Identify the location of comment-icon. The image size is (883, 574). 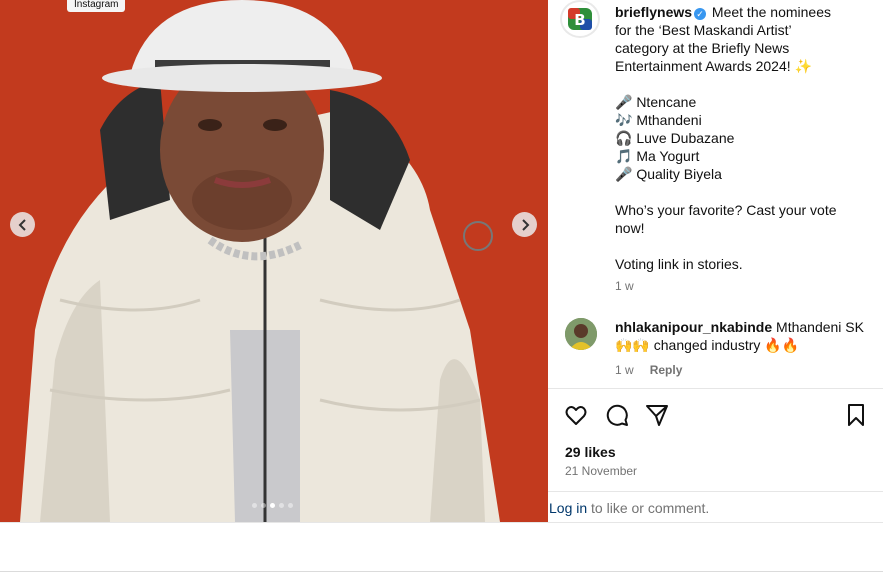
(617, 415).